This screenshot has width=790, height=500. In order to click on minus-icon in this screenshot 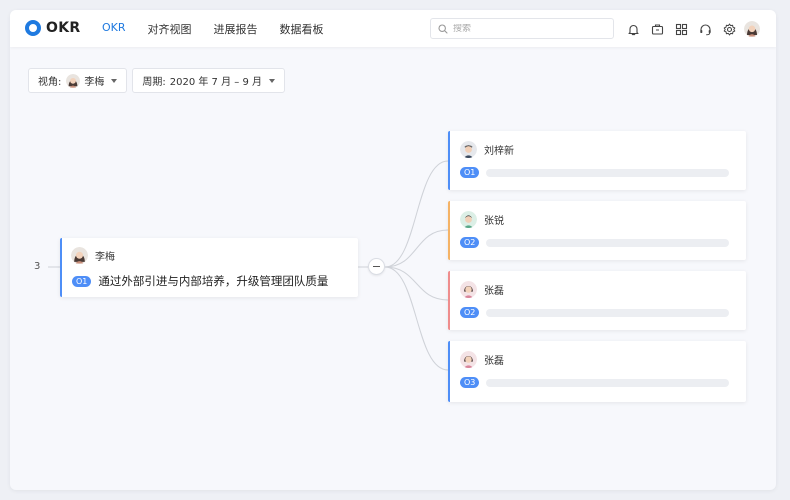, I will do `click(376, 266)`.